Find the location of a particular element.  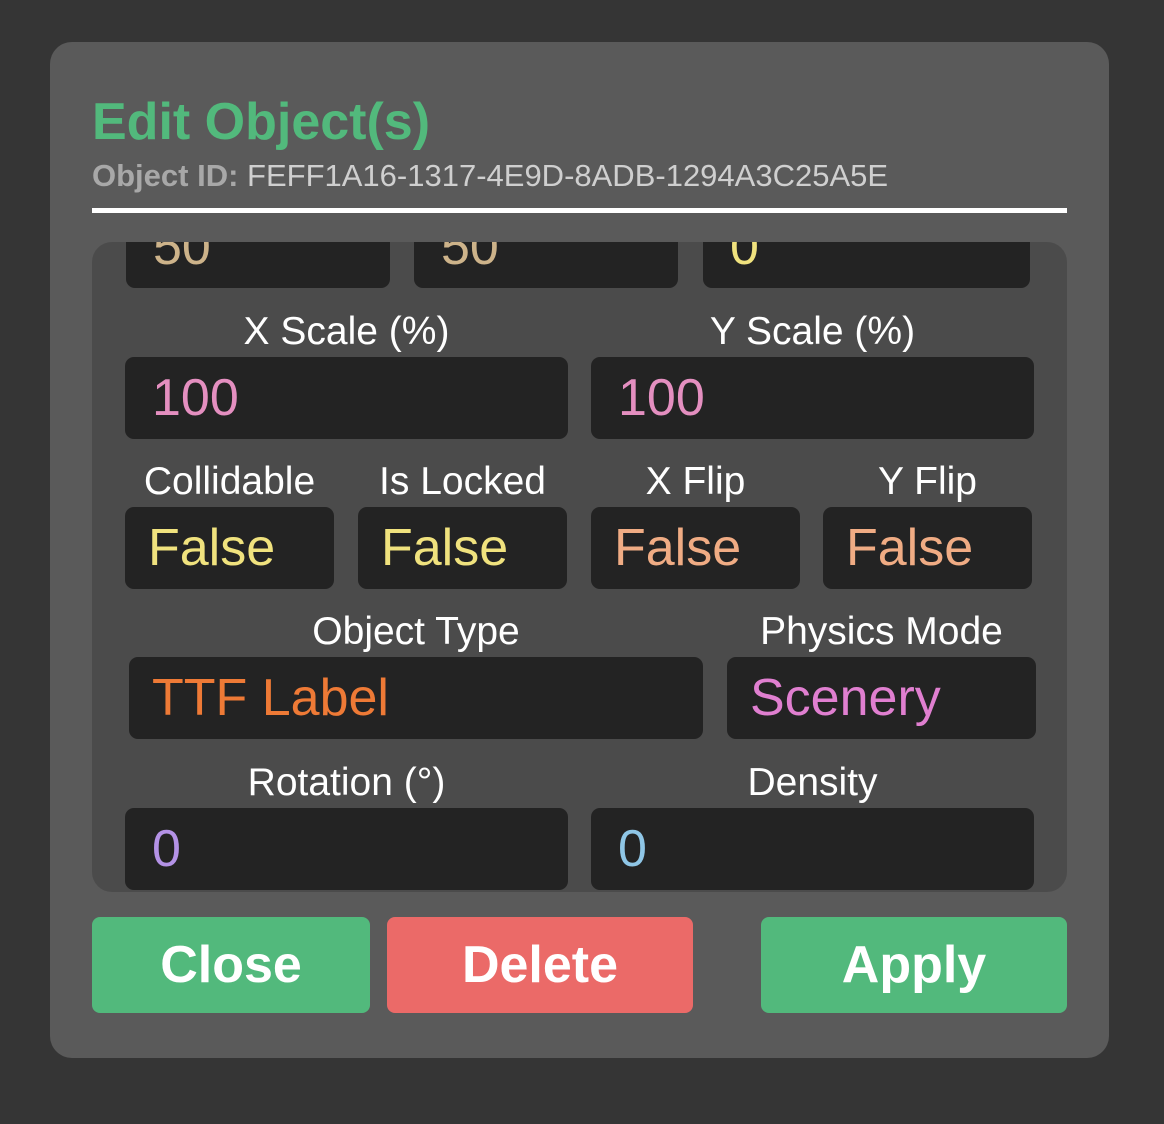

top-field-1: 50 is located at coordinates (258, 265).